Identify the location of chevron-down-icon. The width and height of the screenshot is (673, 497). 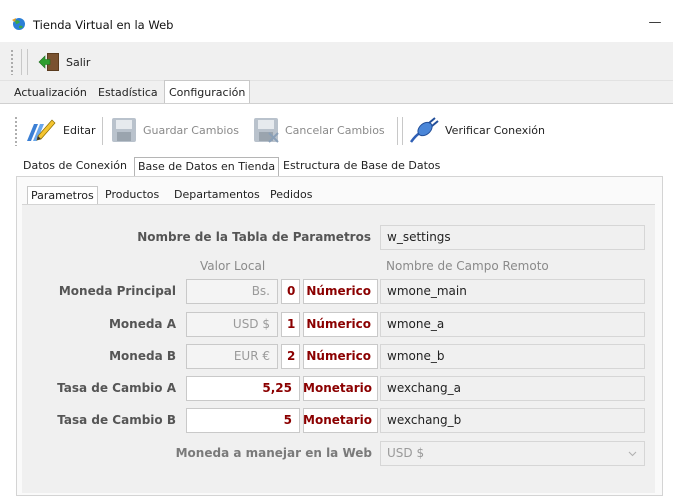
(632, 454).